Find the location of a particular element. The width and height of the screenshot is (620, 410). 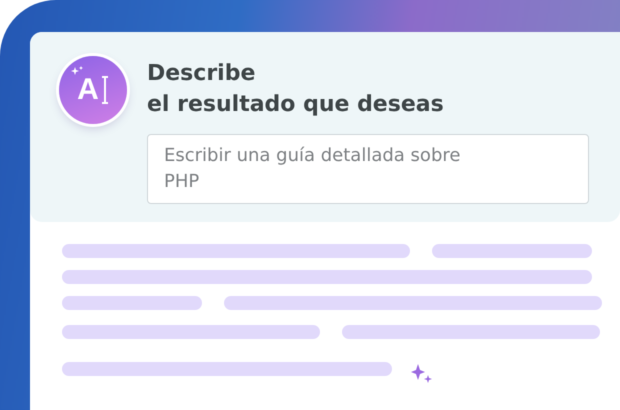

heading-line: el resultado que deseas is located at coordinates (296, 105).